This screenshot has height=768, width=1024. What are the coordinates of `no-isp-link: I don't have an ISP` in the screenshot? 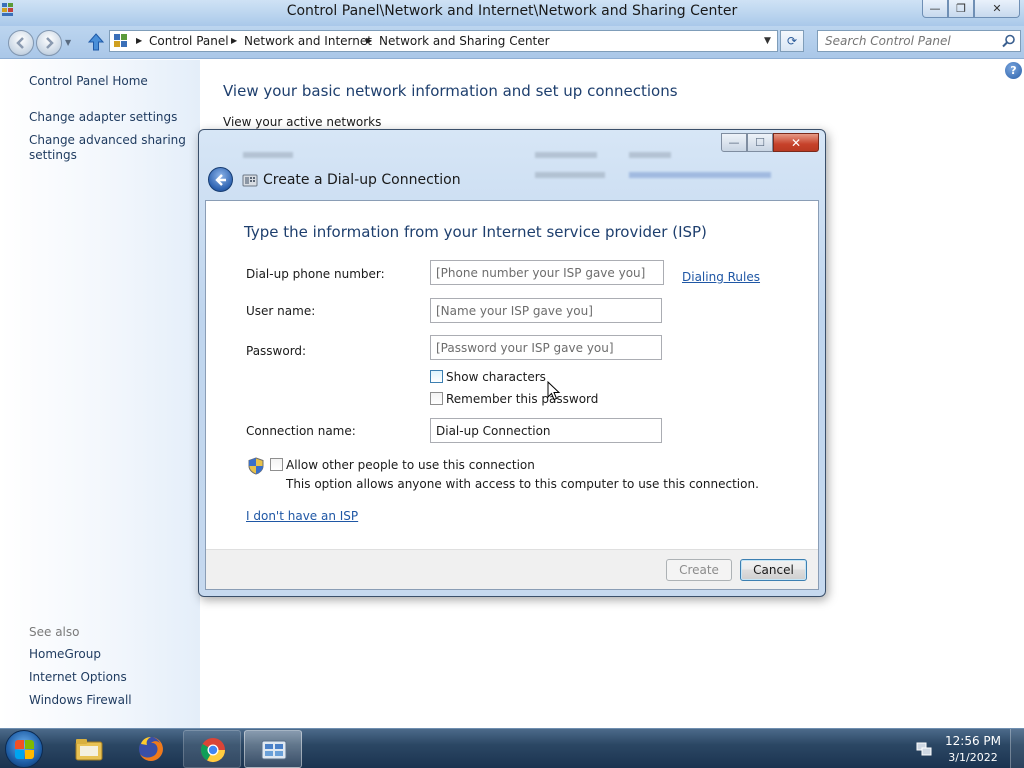 It's located at (302, 516).